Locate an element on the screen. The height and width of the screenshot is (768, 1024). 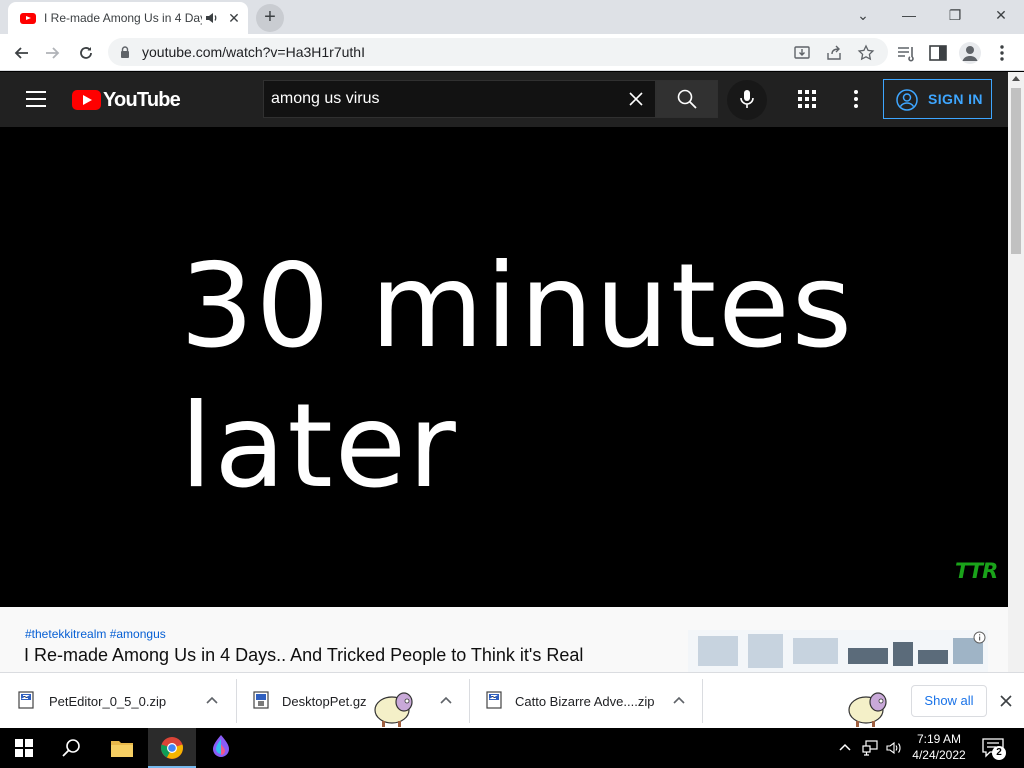
paint-3d-taskbar-button is located at coordinates (221, 748).